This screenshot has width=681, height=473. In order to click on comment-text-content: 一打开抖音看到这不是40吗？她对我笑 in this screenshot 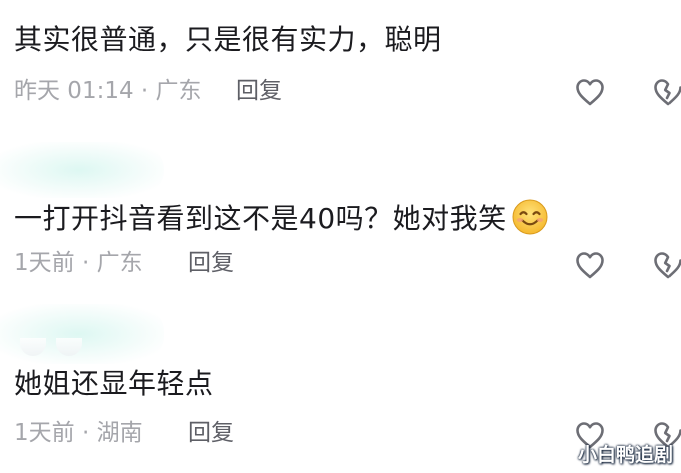, I will do `click(260, 218)`.